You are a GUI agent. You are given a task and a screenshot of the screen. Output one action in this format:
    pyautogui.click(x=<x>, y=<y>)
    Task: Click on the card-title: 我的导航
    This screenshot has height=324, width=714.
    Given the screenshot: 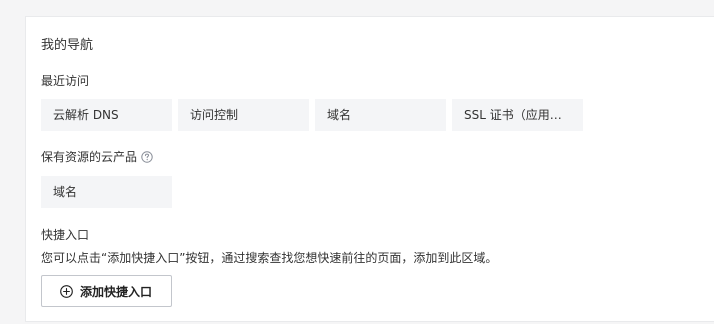 What is the action you would take?
    pyautogui.click(x=67, y=45)
    